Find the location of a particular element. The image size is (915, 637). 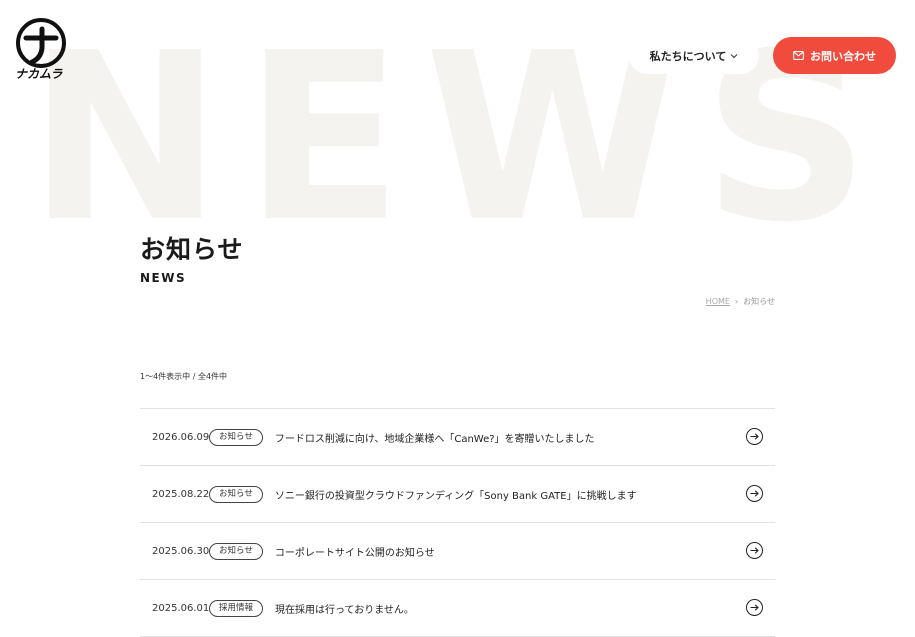

nav-about-us: 私たちについて is located at coordinates (694, 56).